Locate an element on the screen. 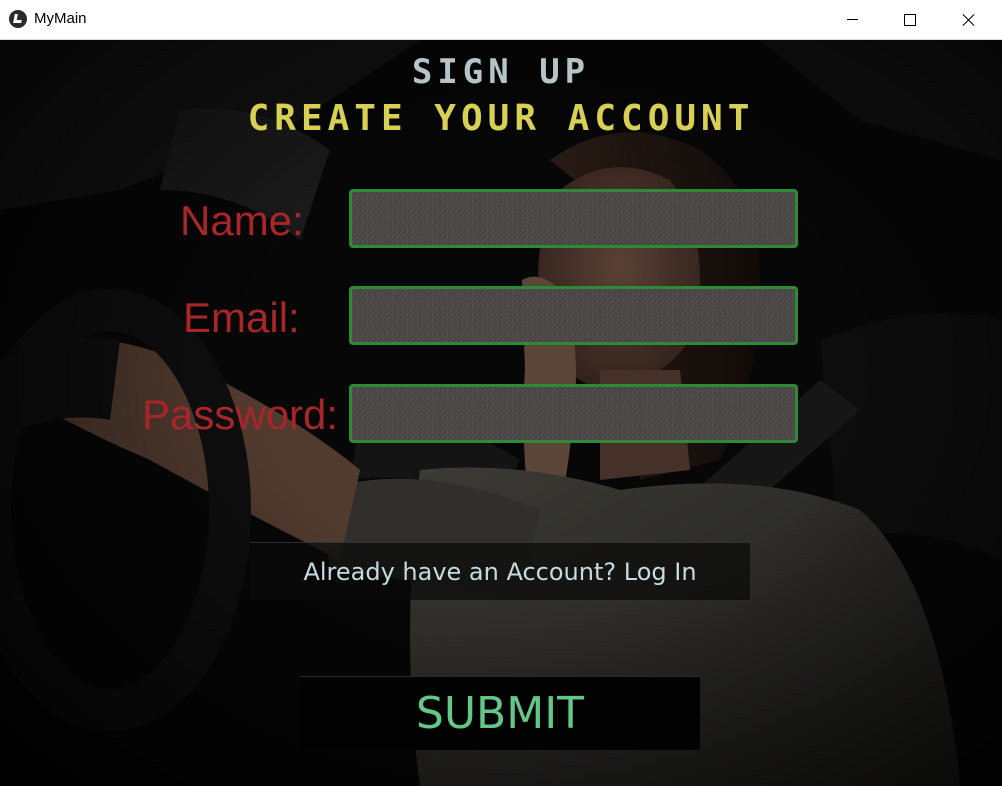  close-button is located at coordinates (969, 19).